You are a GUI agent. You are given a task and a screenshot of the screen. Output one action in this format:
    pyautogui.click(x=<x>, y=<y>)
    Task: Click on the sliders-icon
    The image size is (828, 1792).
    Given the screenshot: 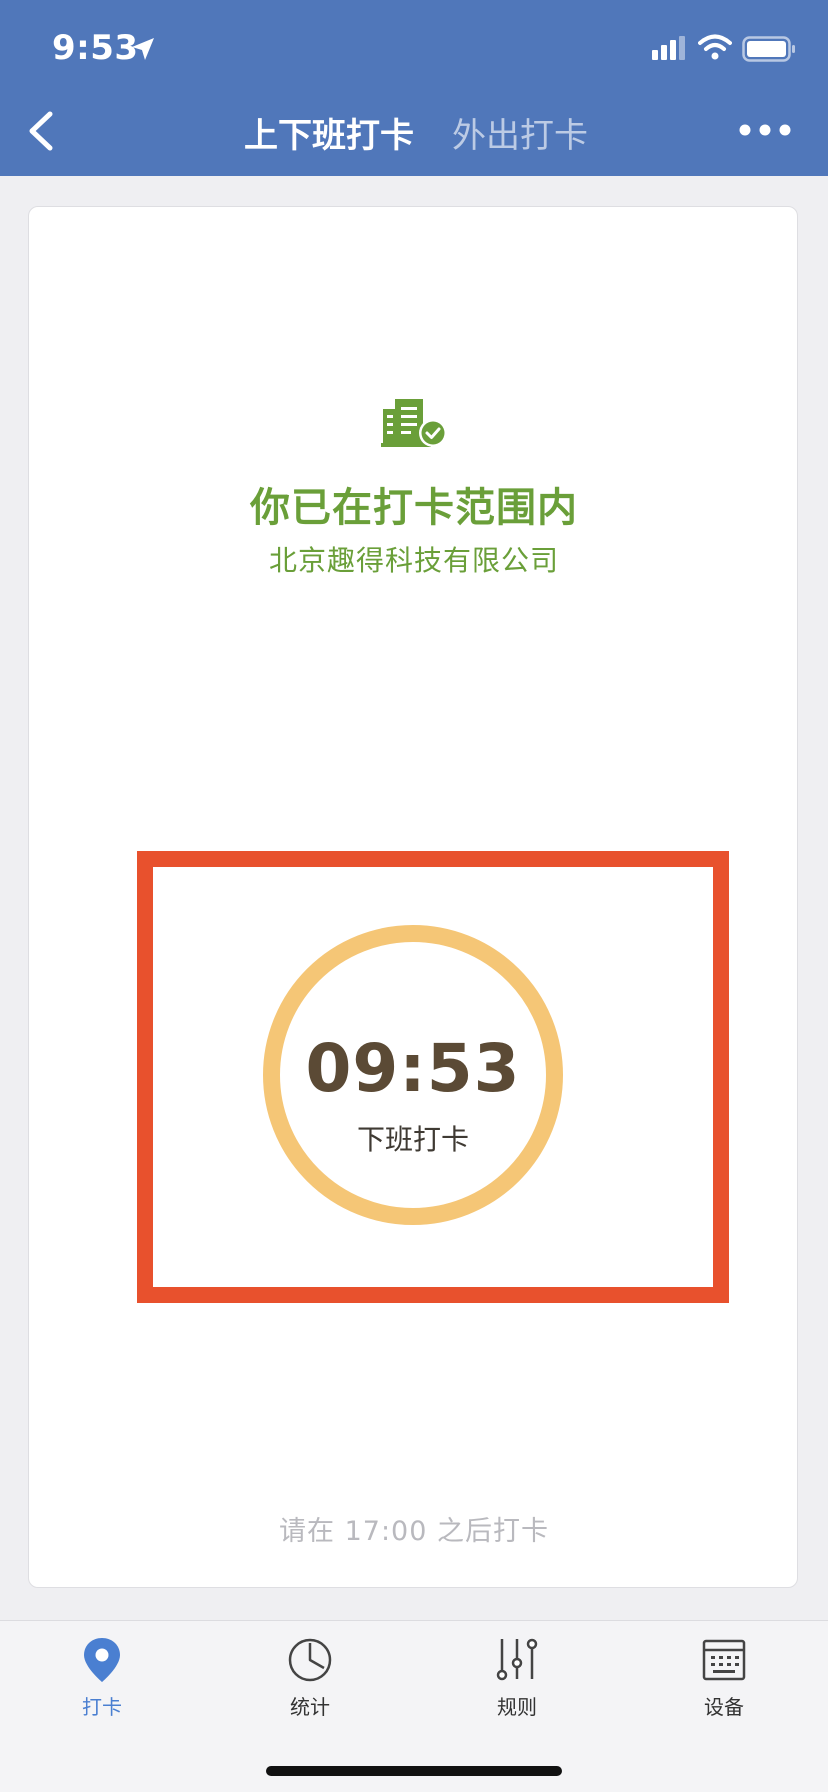 What is the action you would take?
    pyautogui.click(x=517, y=1659)
    